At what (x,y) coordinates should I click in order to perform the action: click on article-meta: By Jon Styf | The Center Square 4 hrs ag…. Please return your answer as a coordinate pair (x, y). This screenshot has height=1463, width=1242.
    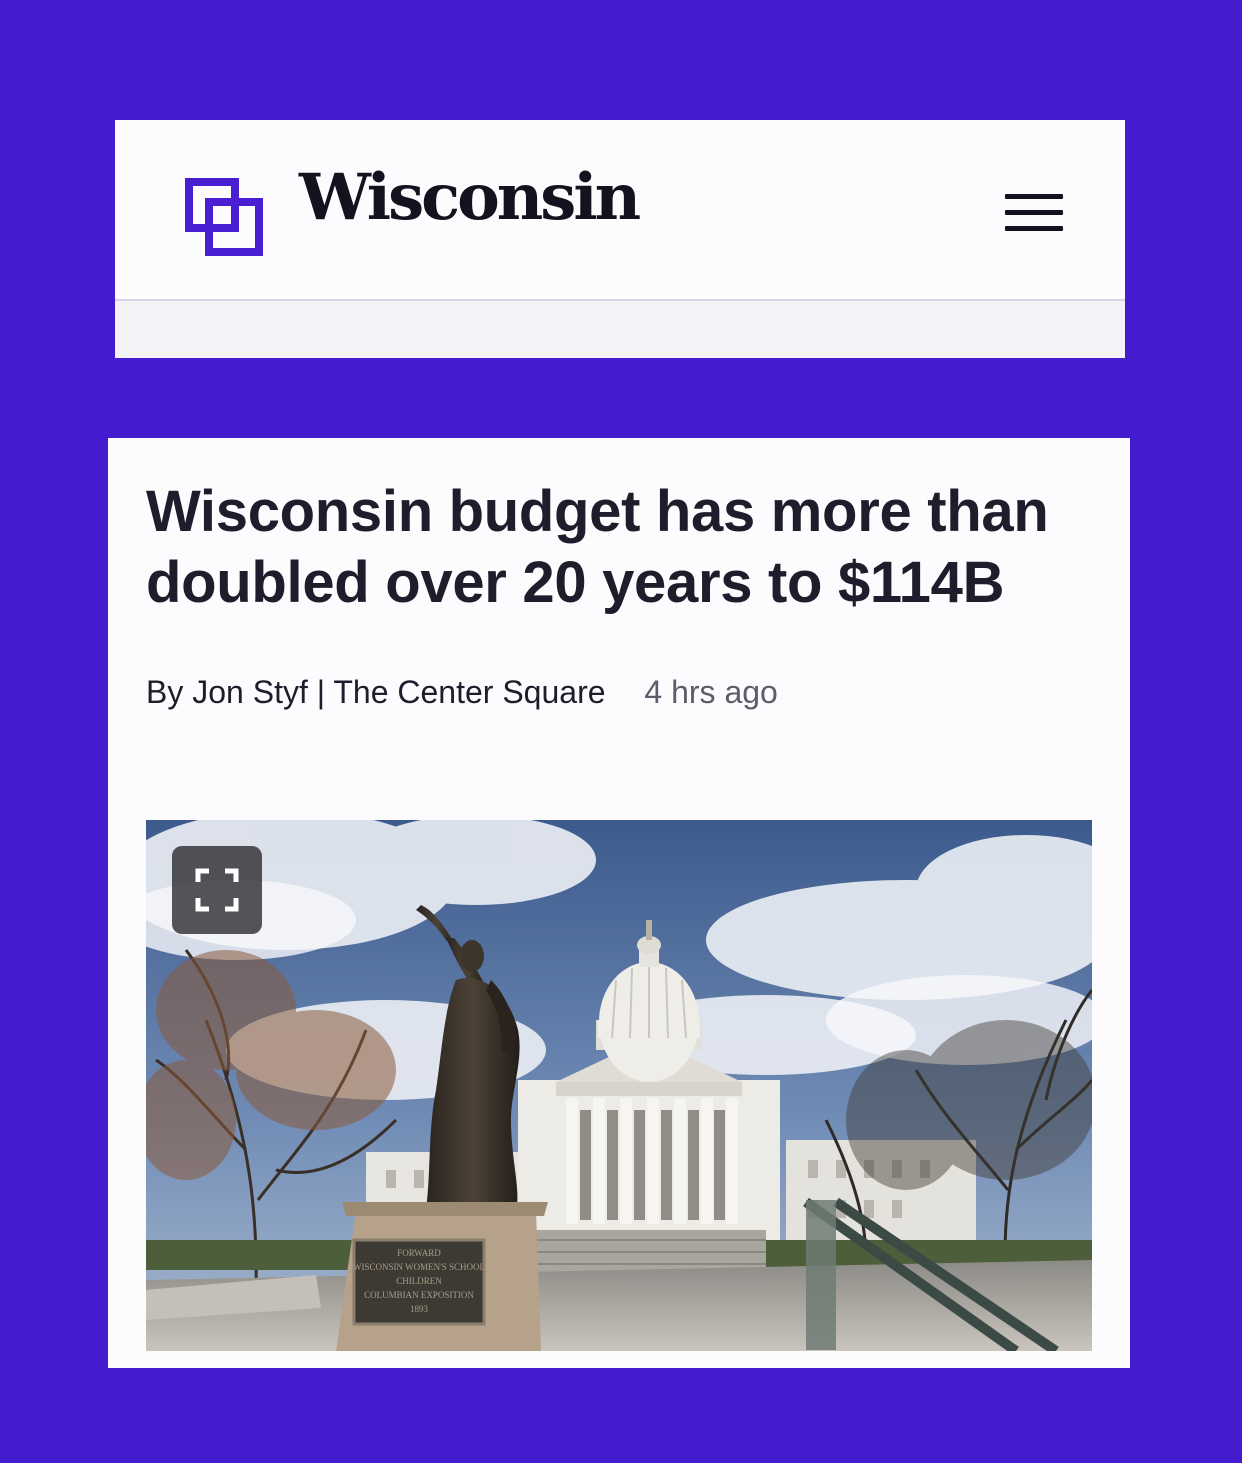
    Looking at the image, I should click on (462, 692).